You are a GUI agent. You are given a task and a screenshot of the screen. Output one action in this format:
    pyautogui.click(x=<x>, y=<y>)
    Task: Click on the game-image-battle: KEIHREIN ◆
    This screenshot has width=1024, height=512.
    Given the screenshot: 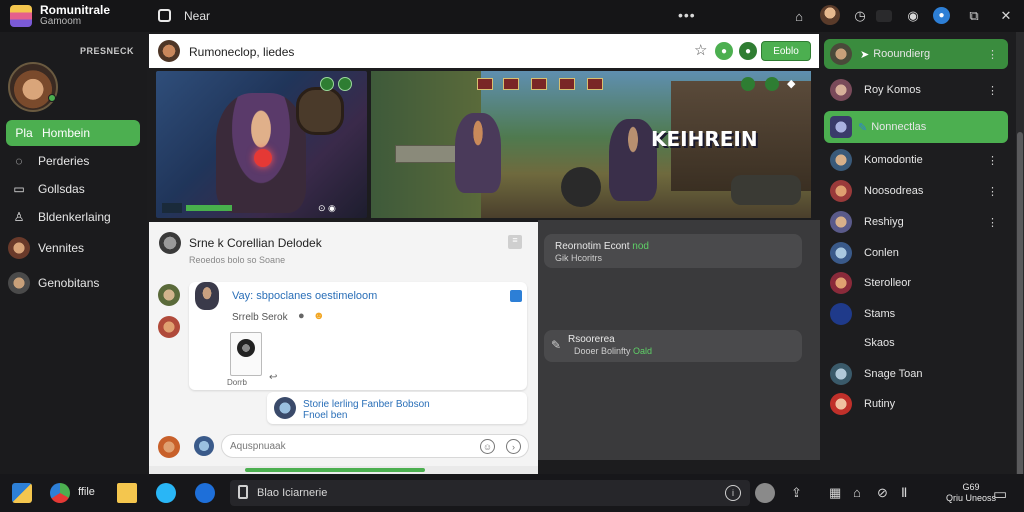 What is the action you would take?
    pyautogui.click(x=591, y=144)
    